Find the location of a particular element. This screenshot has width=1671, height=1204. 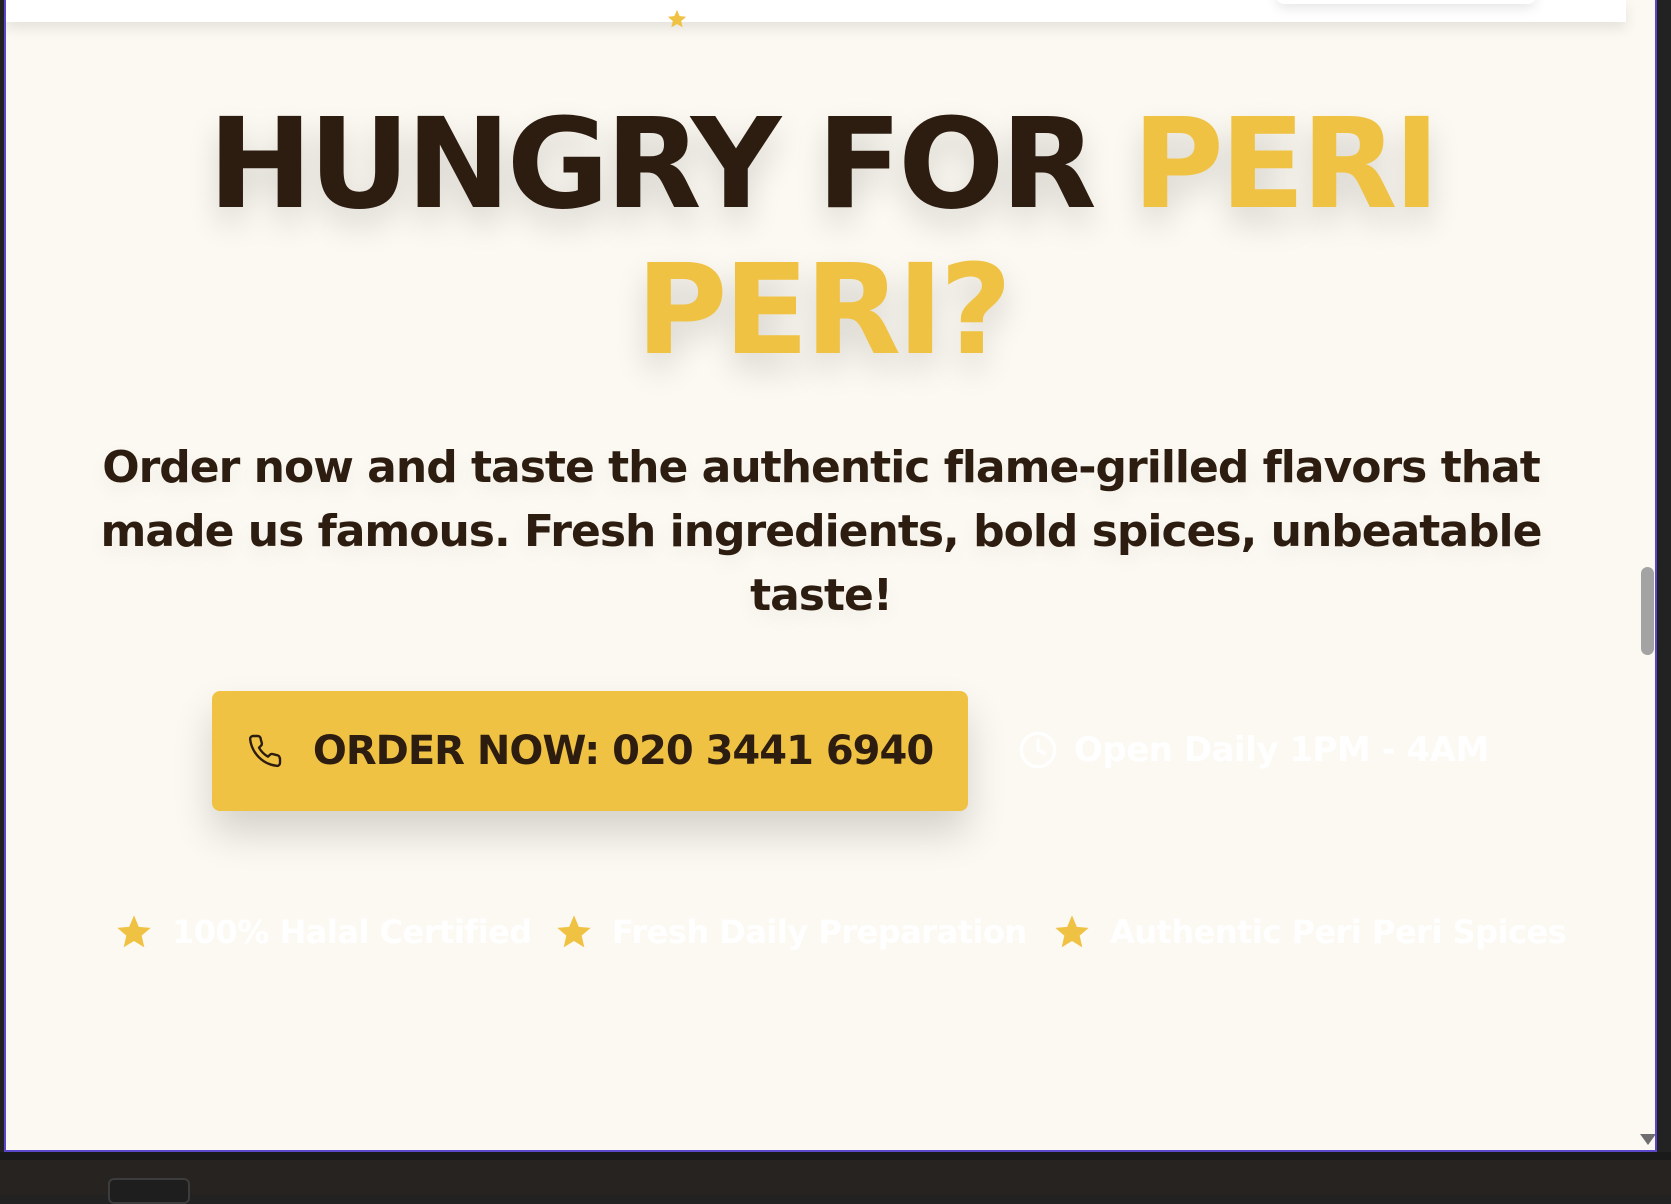

vertical-scrollbar is located at coordinates (1645, 575).